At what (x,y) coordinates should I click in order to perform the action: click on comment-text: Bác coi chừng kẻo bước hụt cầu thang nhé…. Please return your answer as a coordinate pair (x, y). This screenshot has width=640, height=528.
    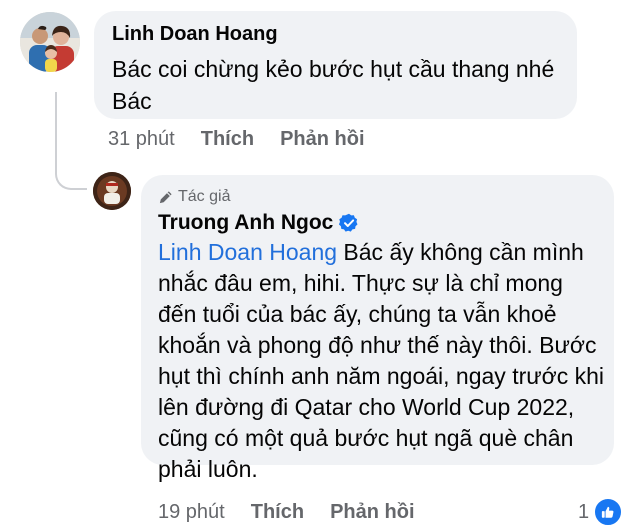
    Looking at the image, I should click on (333, 85).